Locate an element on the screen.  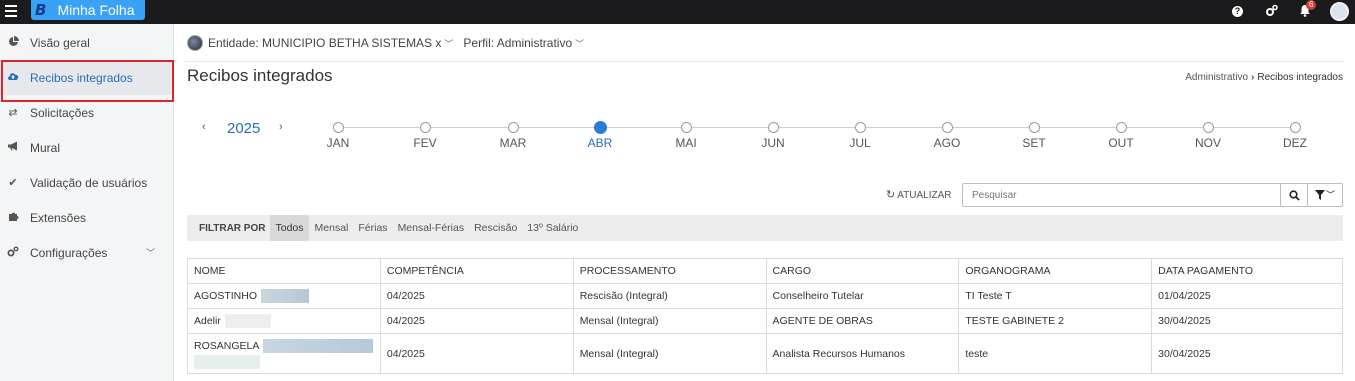
month-jul: JUL is located at coordinates (860, 136).